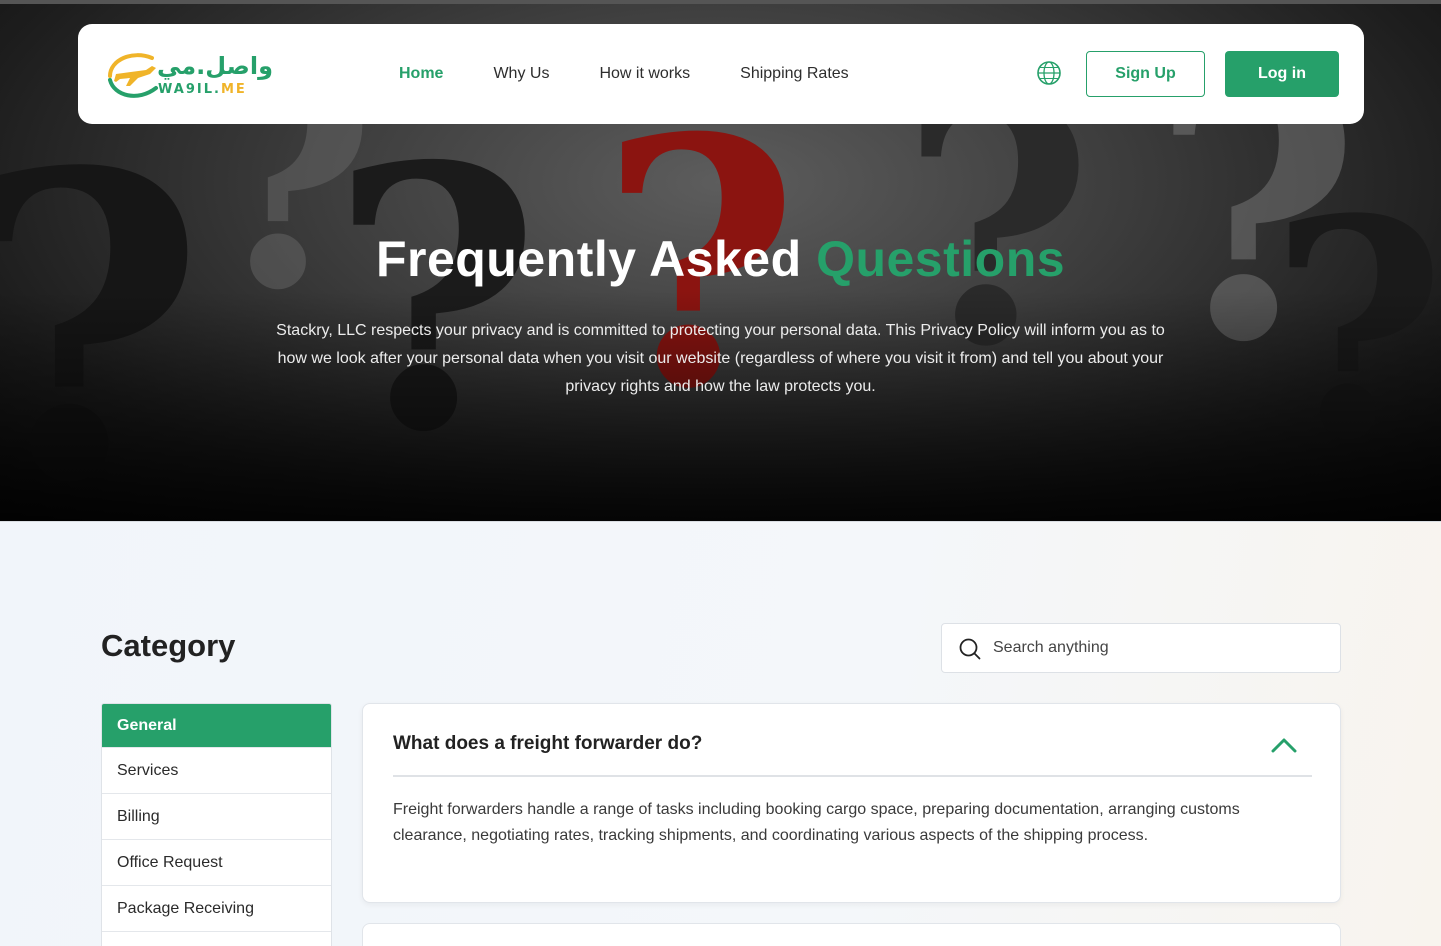  What do you see at coordinates (1145, 74) in the screenshot?
I see `sign-up-button: Sign Up` at bounding box center [1145, 74].